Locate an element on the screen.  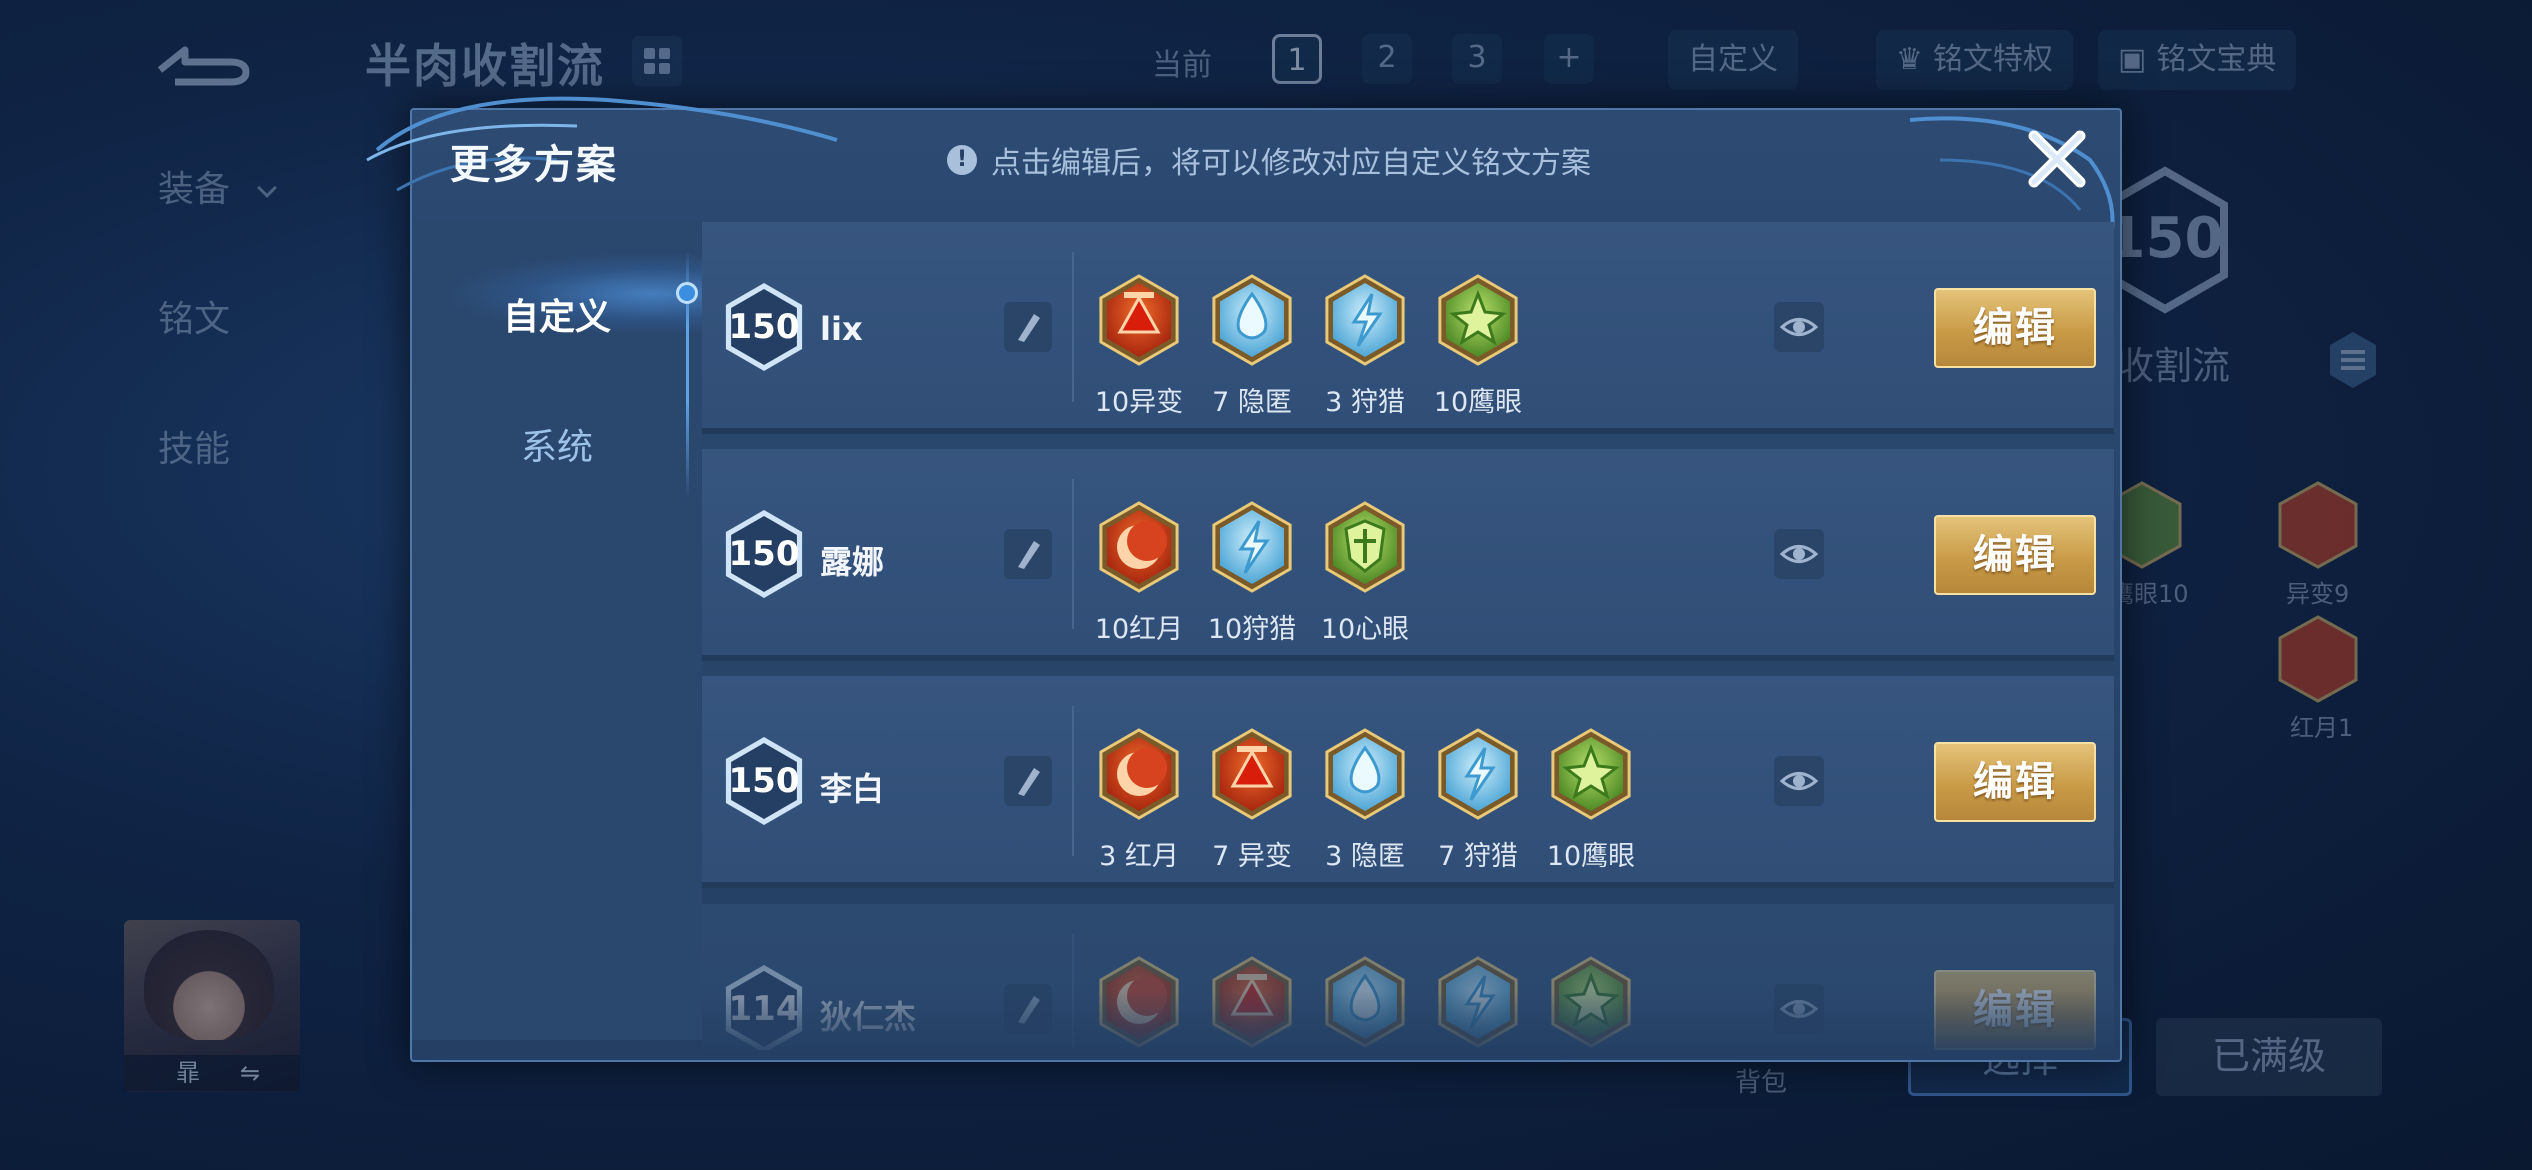
rune-set: 3 红月 7 异变 3 隐匿 7 狩猎 10鹰眼 is located at coordinates (1365, 798).